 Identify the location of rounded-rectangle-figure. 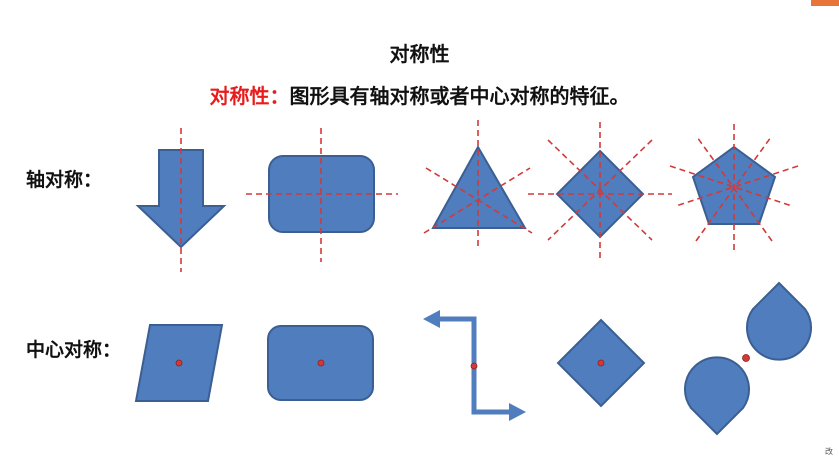
(322, 195).